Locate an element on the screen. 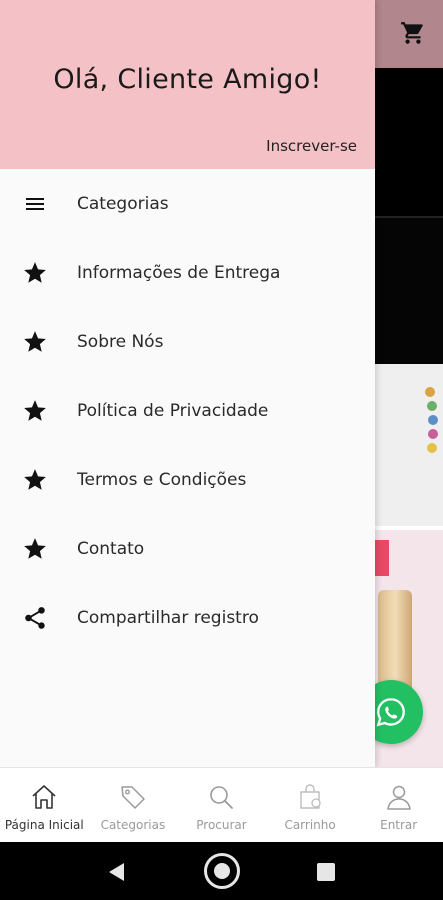 This screenshot has height=900, width=443. menu-item-privacidade: Política de Privacidade is located at coordinates (187, 410).